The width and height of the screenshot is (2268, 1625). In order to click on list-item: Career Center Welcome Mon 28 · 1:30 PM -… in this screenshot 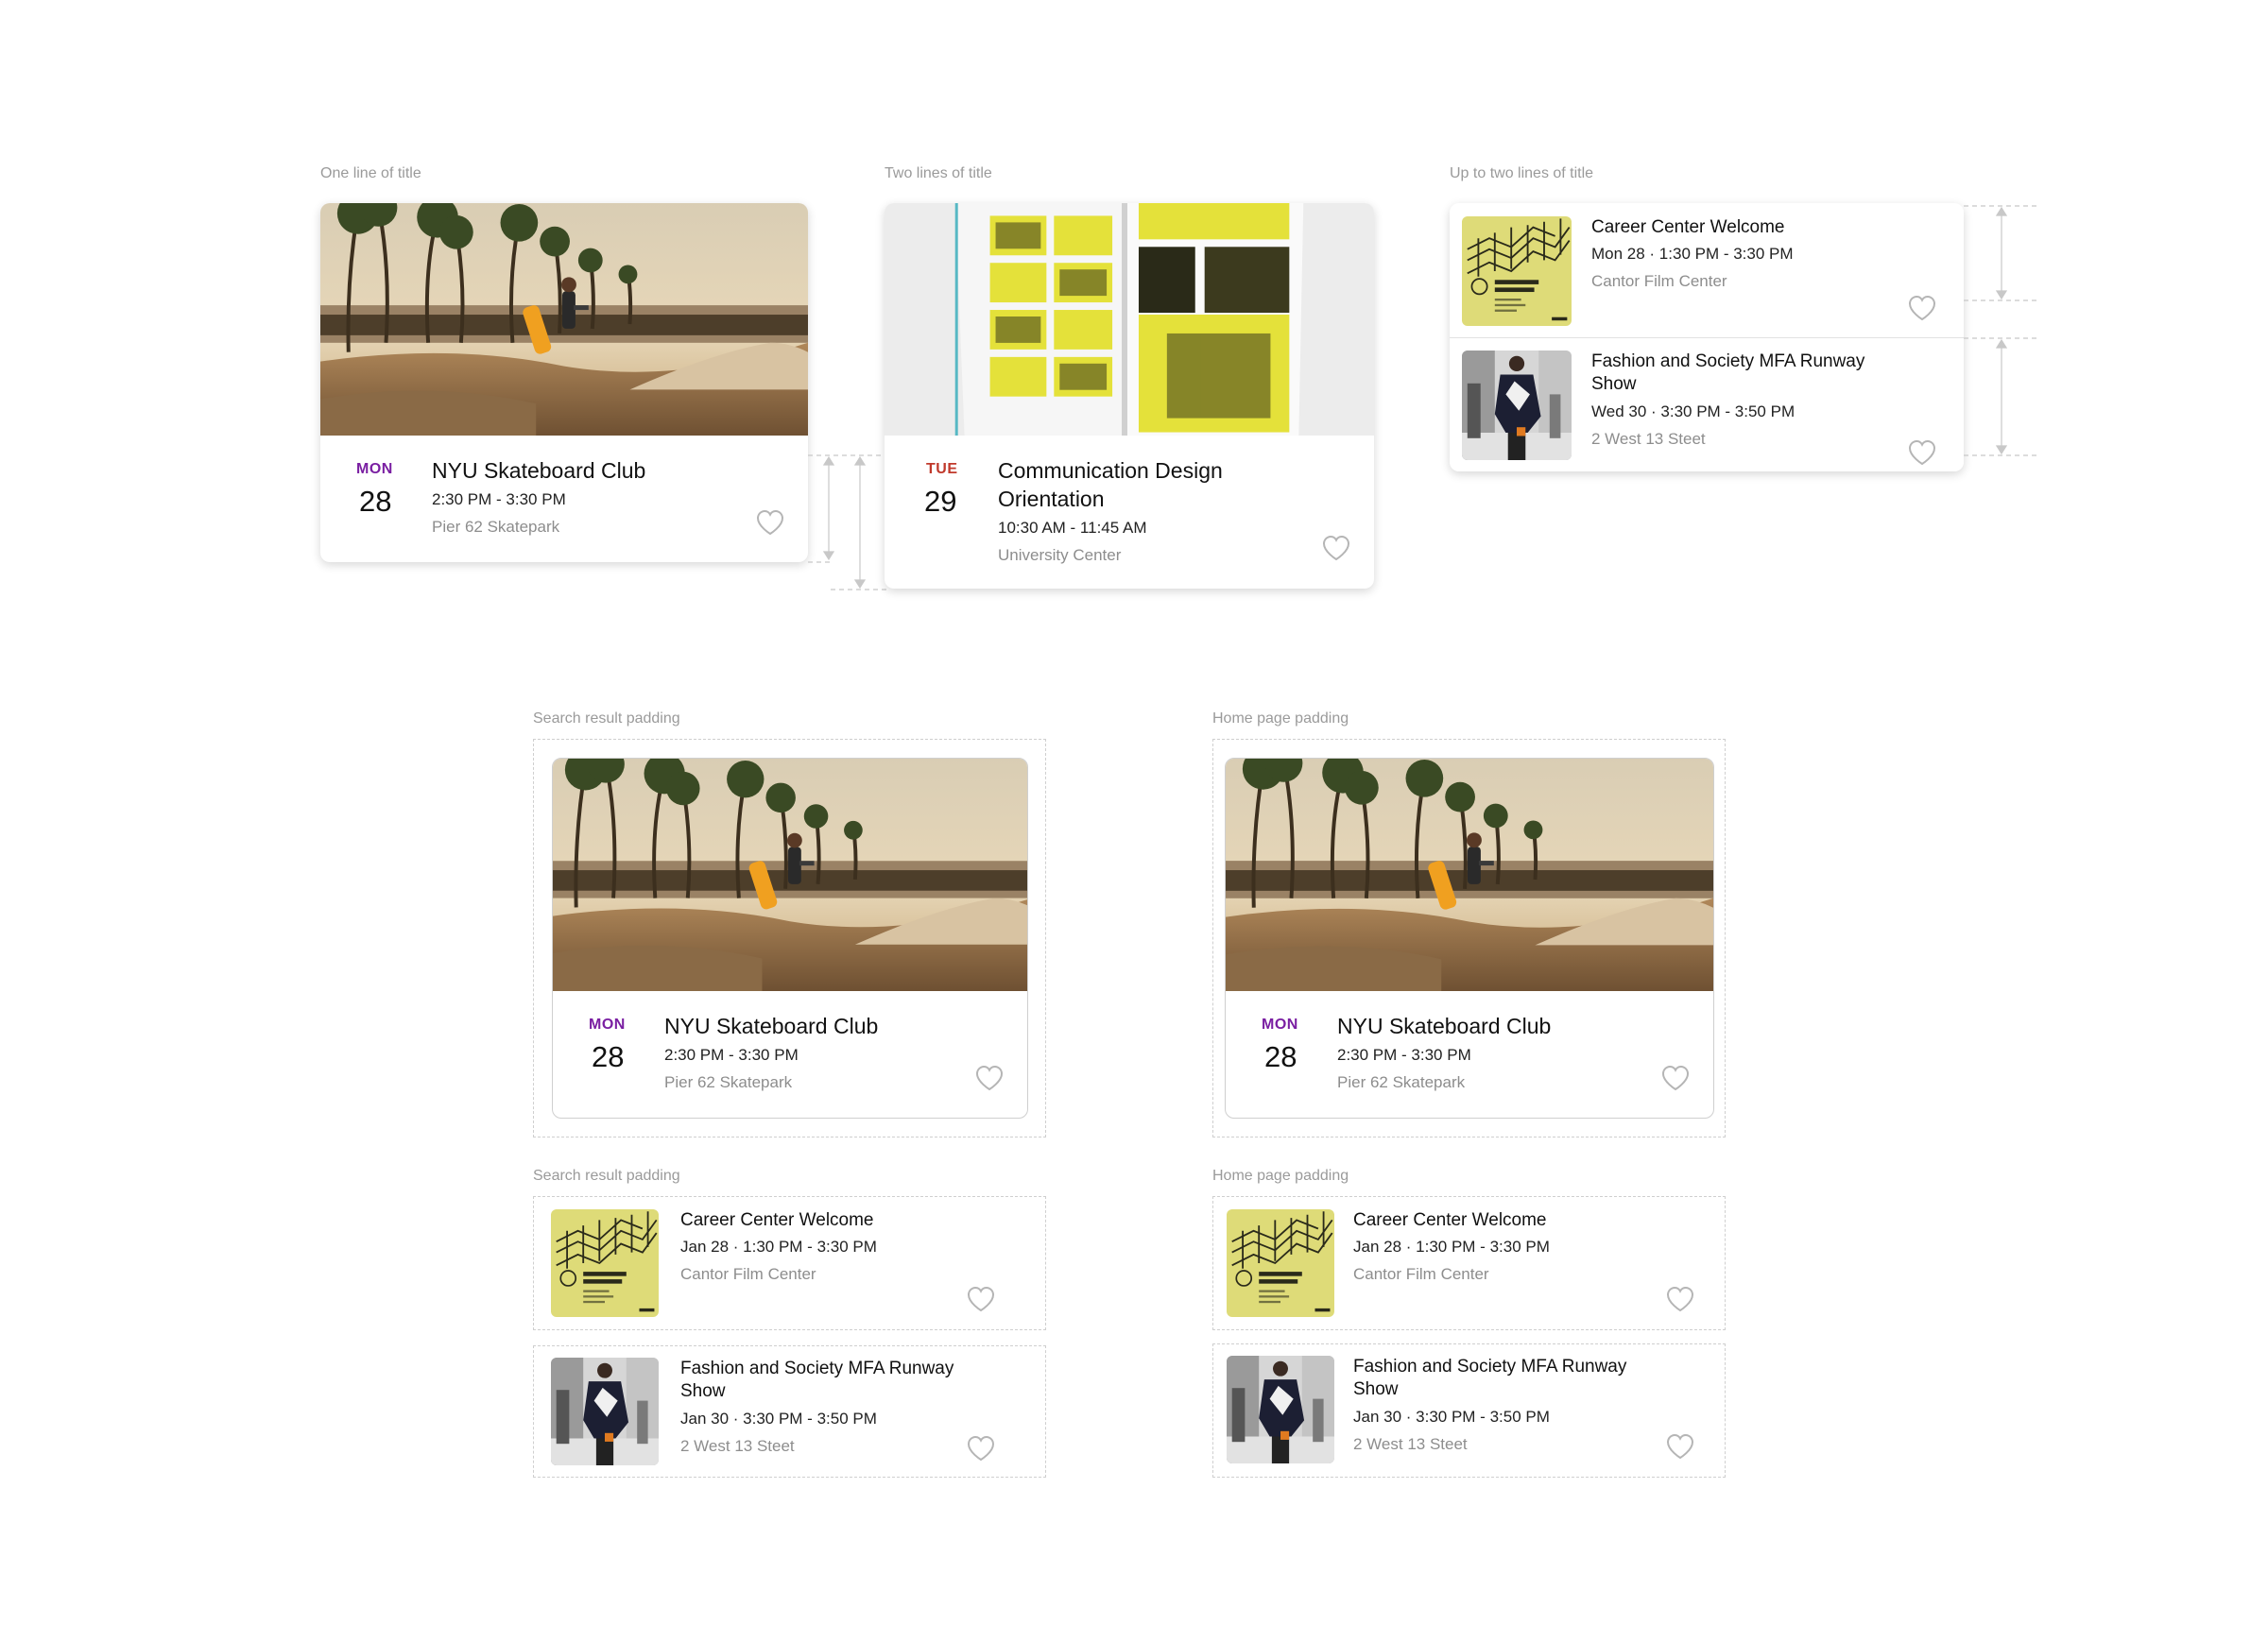, I will do `click(1707, 270)`.